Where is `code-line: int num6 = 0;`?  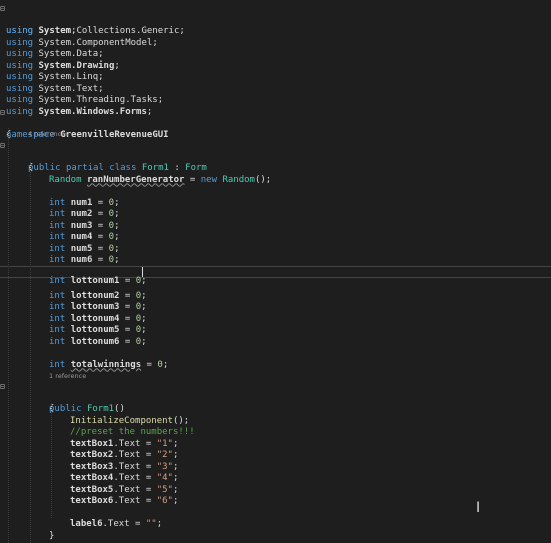
code-line: int num6 = 0; is located at coordinates (84, 260).